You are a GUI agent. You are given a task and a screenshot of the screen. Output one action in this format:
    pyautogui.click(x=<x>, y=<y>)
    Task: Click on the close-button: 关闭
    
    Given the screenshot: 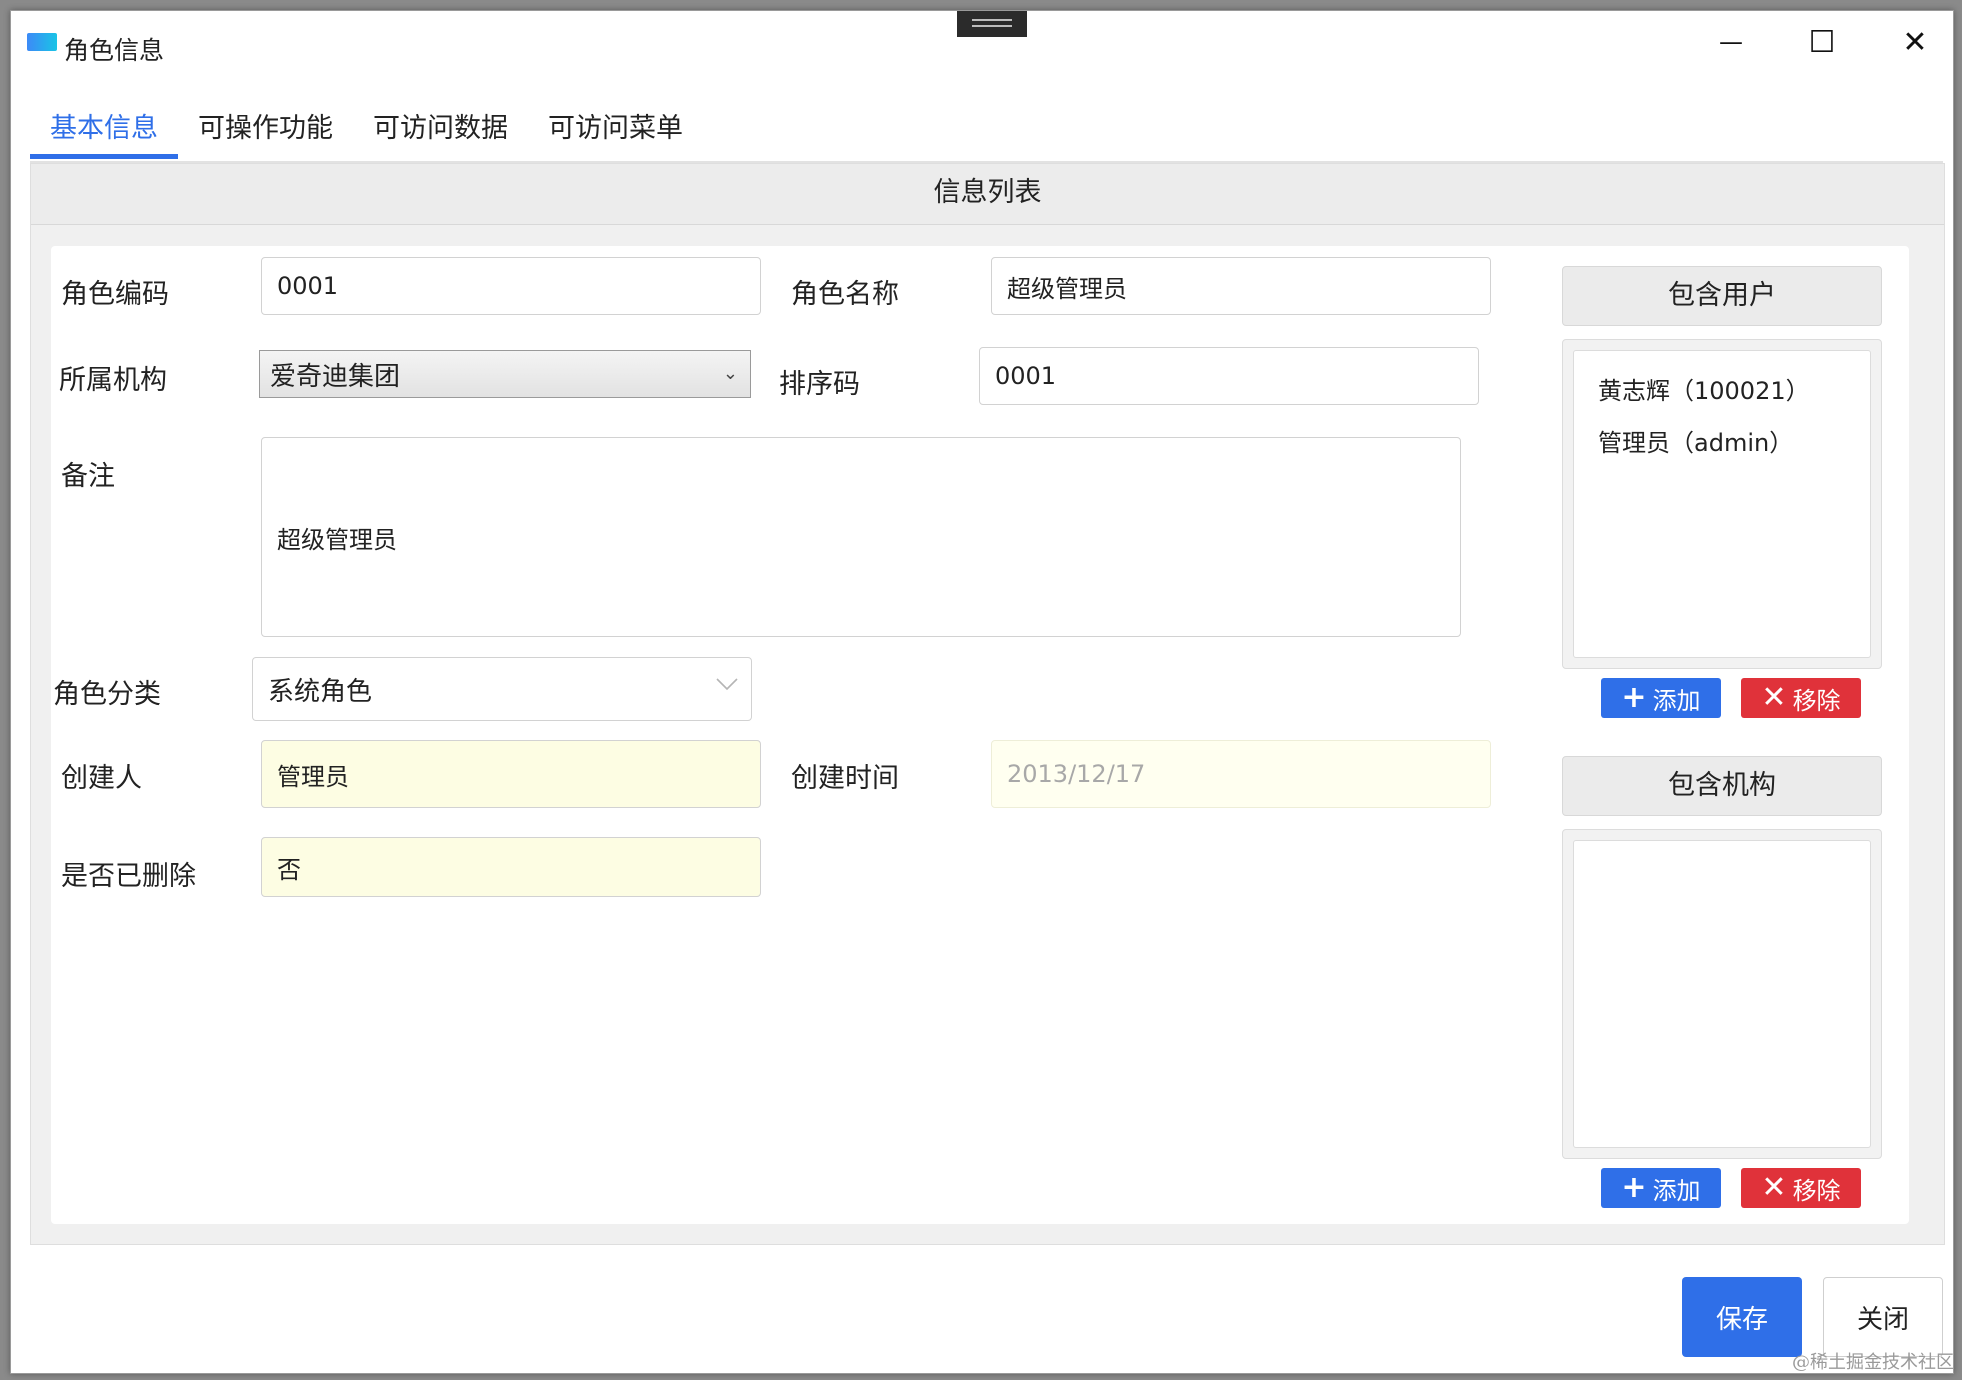 What is the action you would take?
    pyautogui.click(x=1883, y=1317)
    